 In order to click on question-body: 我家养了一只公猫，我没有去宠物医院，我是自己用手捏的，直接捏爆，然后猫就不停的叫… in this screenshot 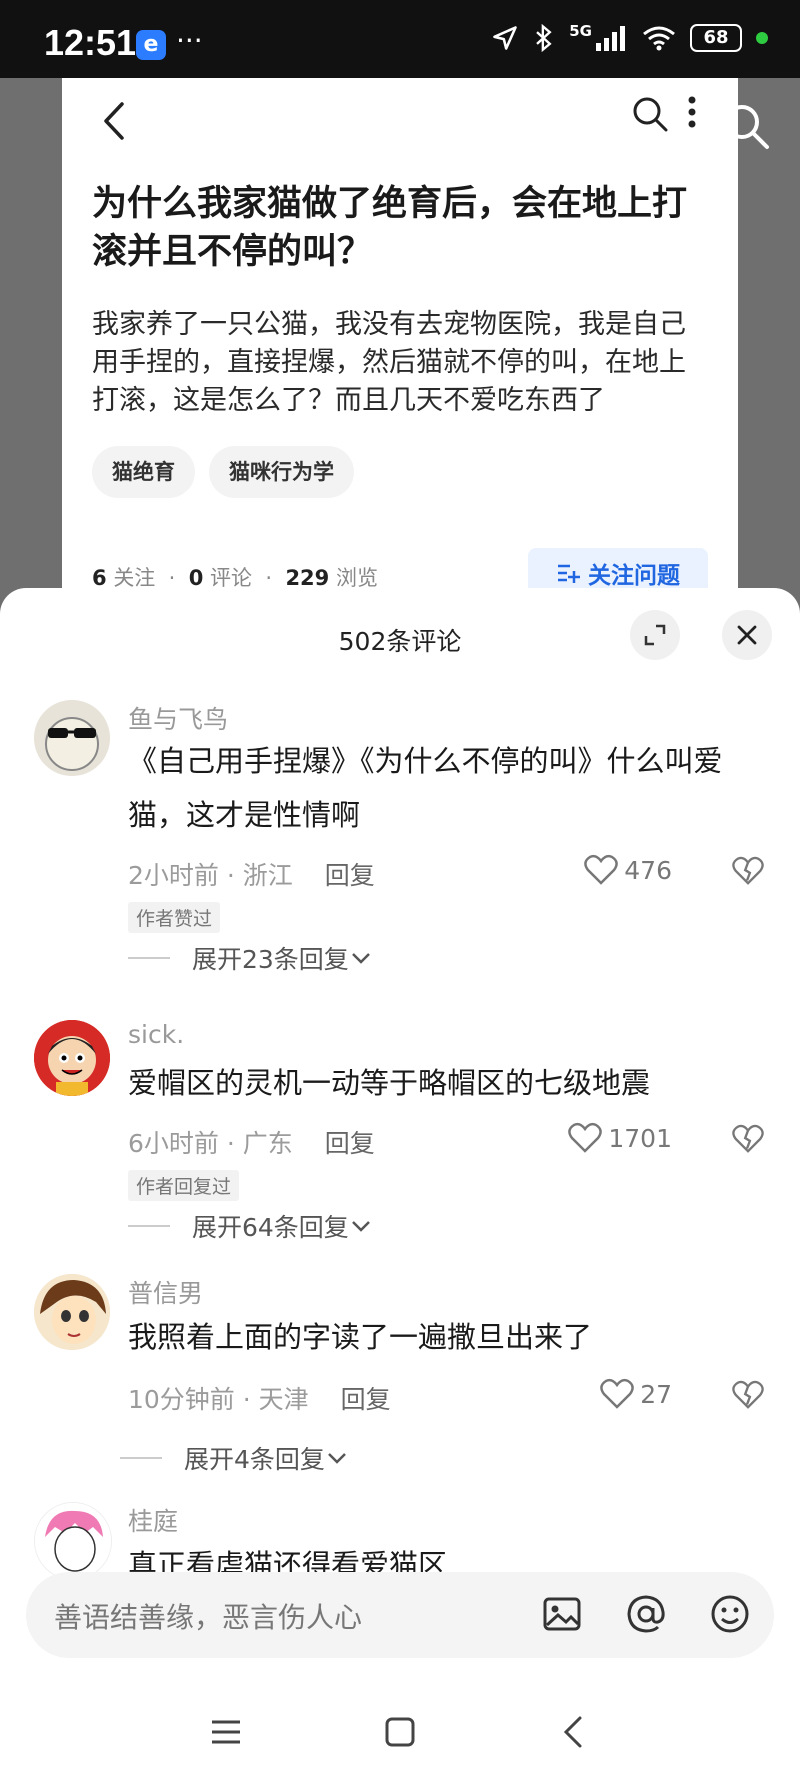, I will do `click(389, 362)`.